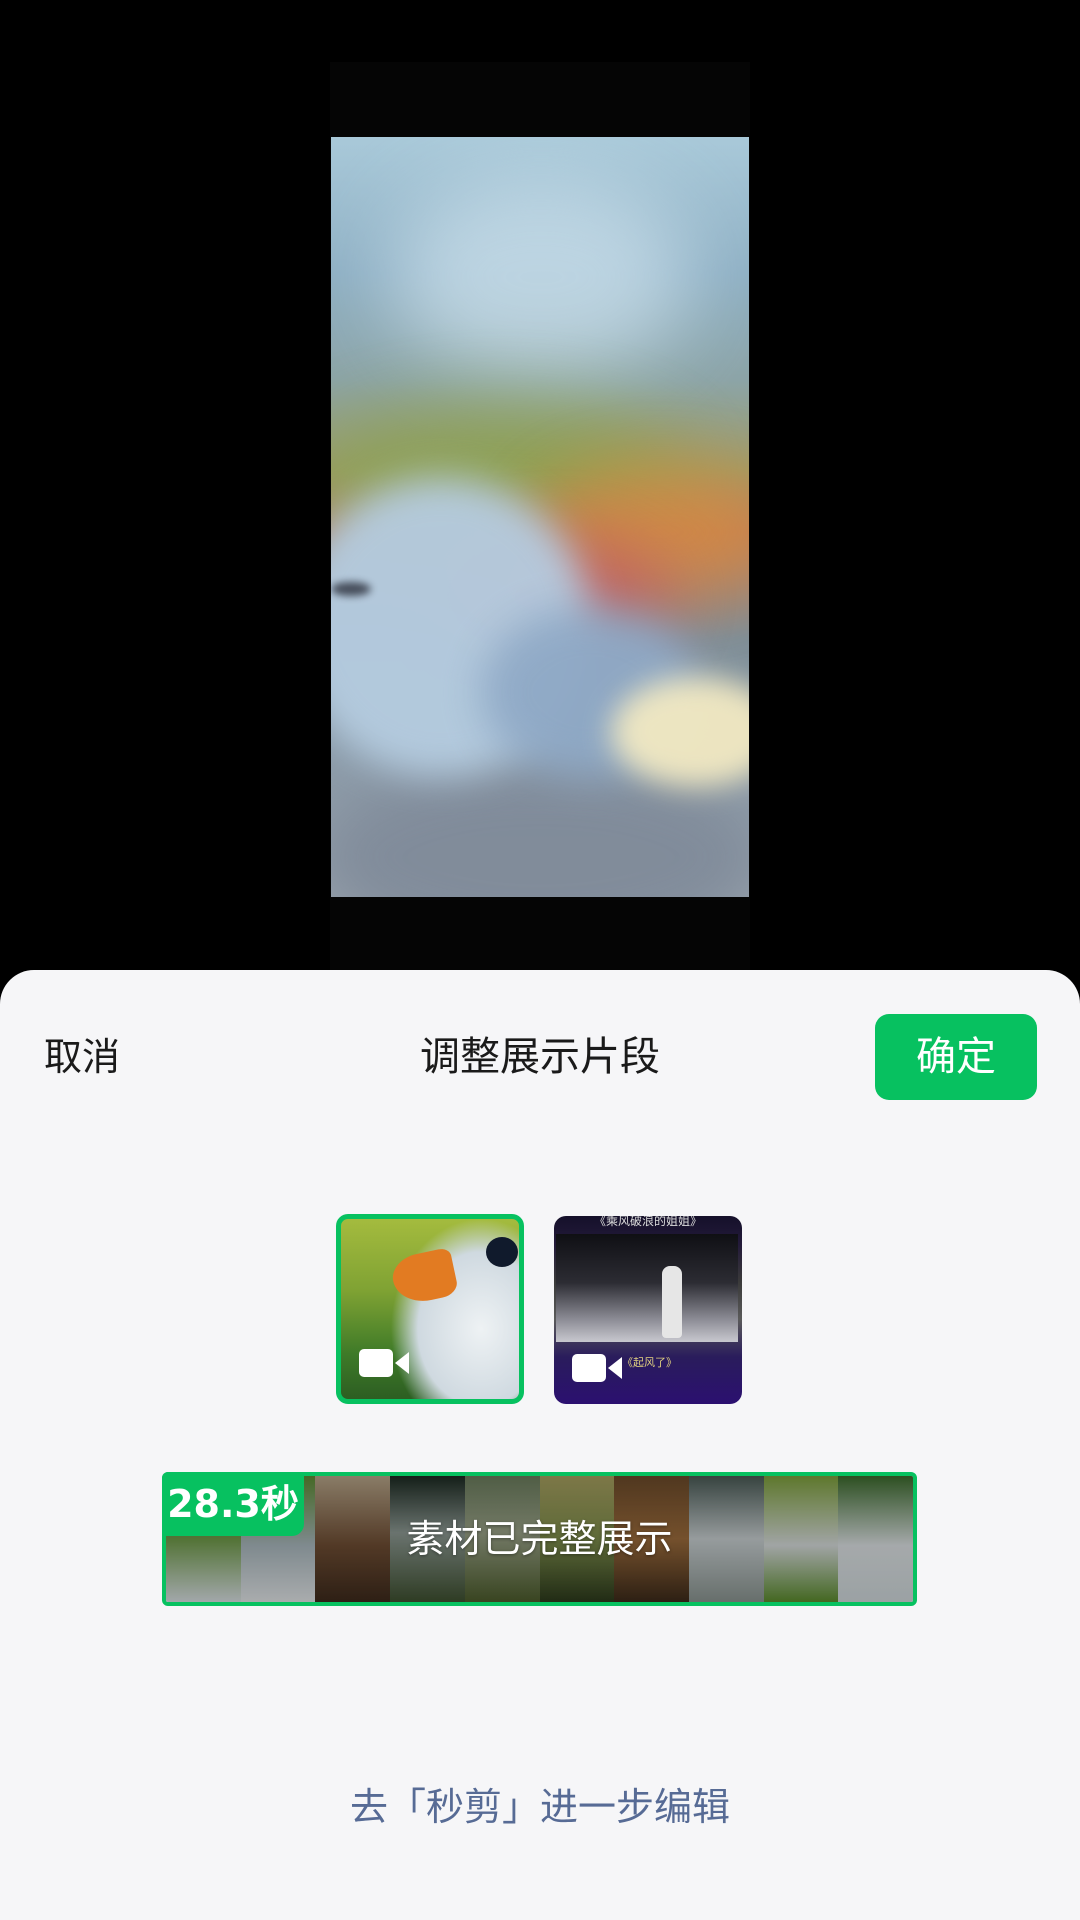 The width and height of the screenshot is (1080, 1920). Describe the element at coordinates (540, 1807) in the screenshot. I see `edit-in-app-link: 去「秒剪」进一步编辑` at that location.